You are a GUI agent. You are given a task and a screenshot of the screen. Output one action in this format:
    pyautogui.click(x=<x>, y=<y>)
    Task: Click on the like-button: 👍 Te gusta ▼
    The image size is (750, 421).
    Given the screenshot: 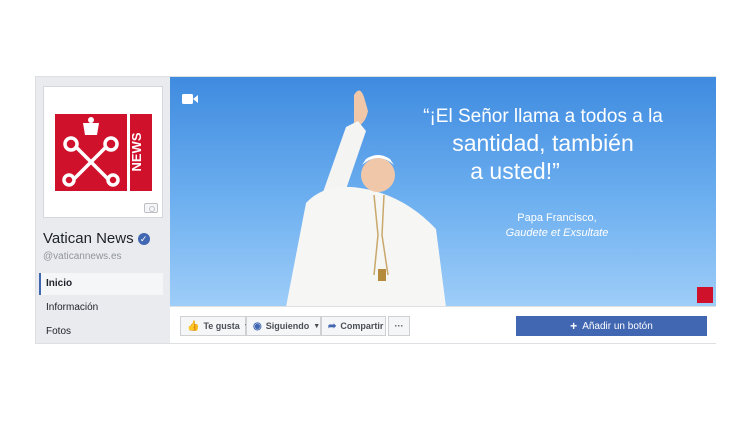 What is the action you would take?
    pyautogui.click(x=215, y=326)
    